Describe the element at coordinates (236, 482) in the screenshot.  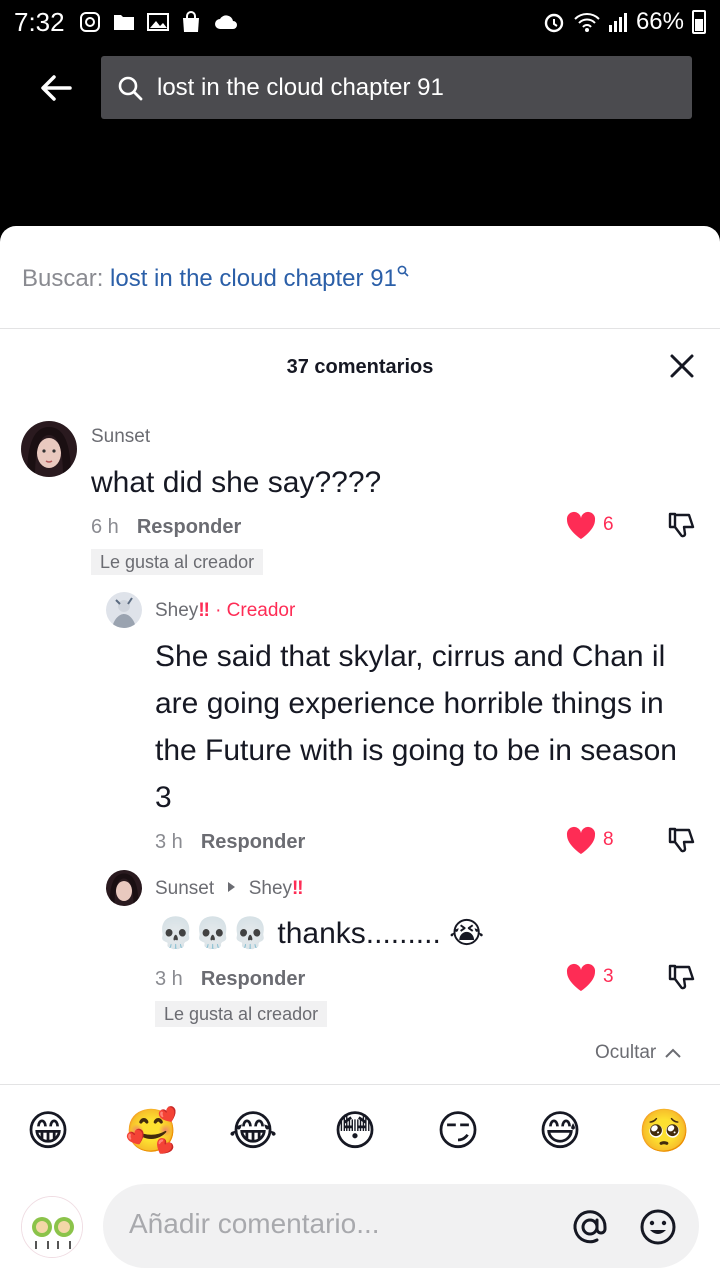
I see `comment-text: what did she say????` at that location.